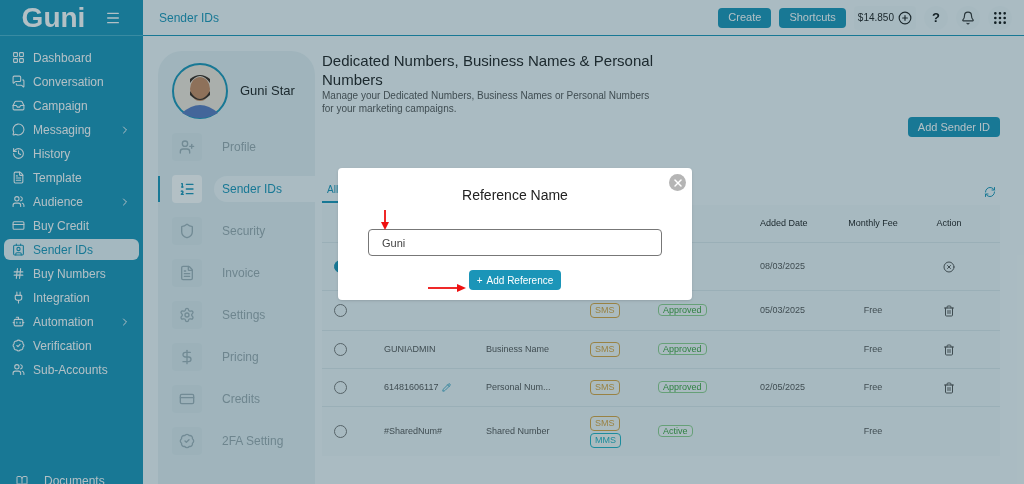 The width and height of the screenshot is (1024, 484). Describe the element at coordinates (187, 189) in the screenshot. I see `numbered-list-icon` at that location.